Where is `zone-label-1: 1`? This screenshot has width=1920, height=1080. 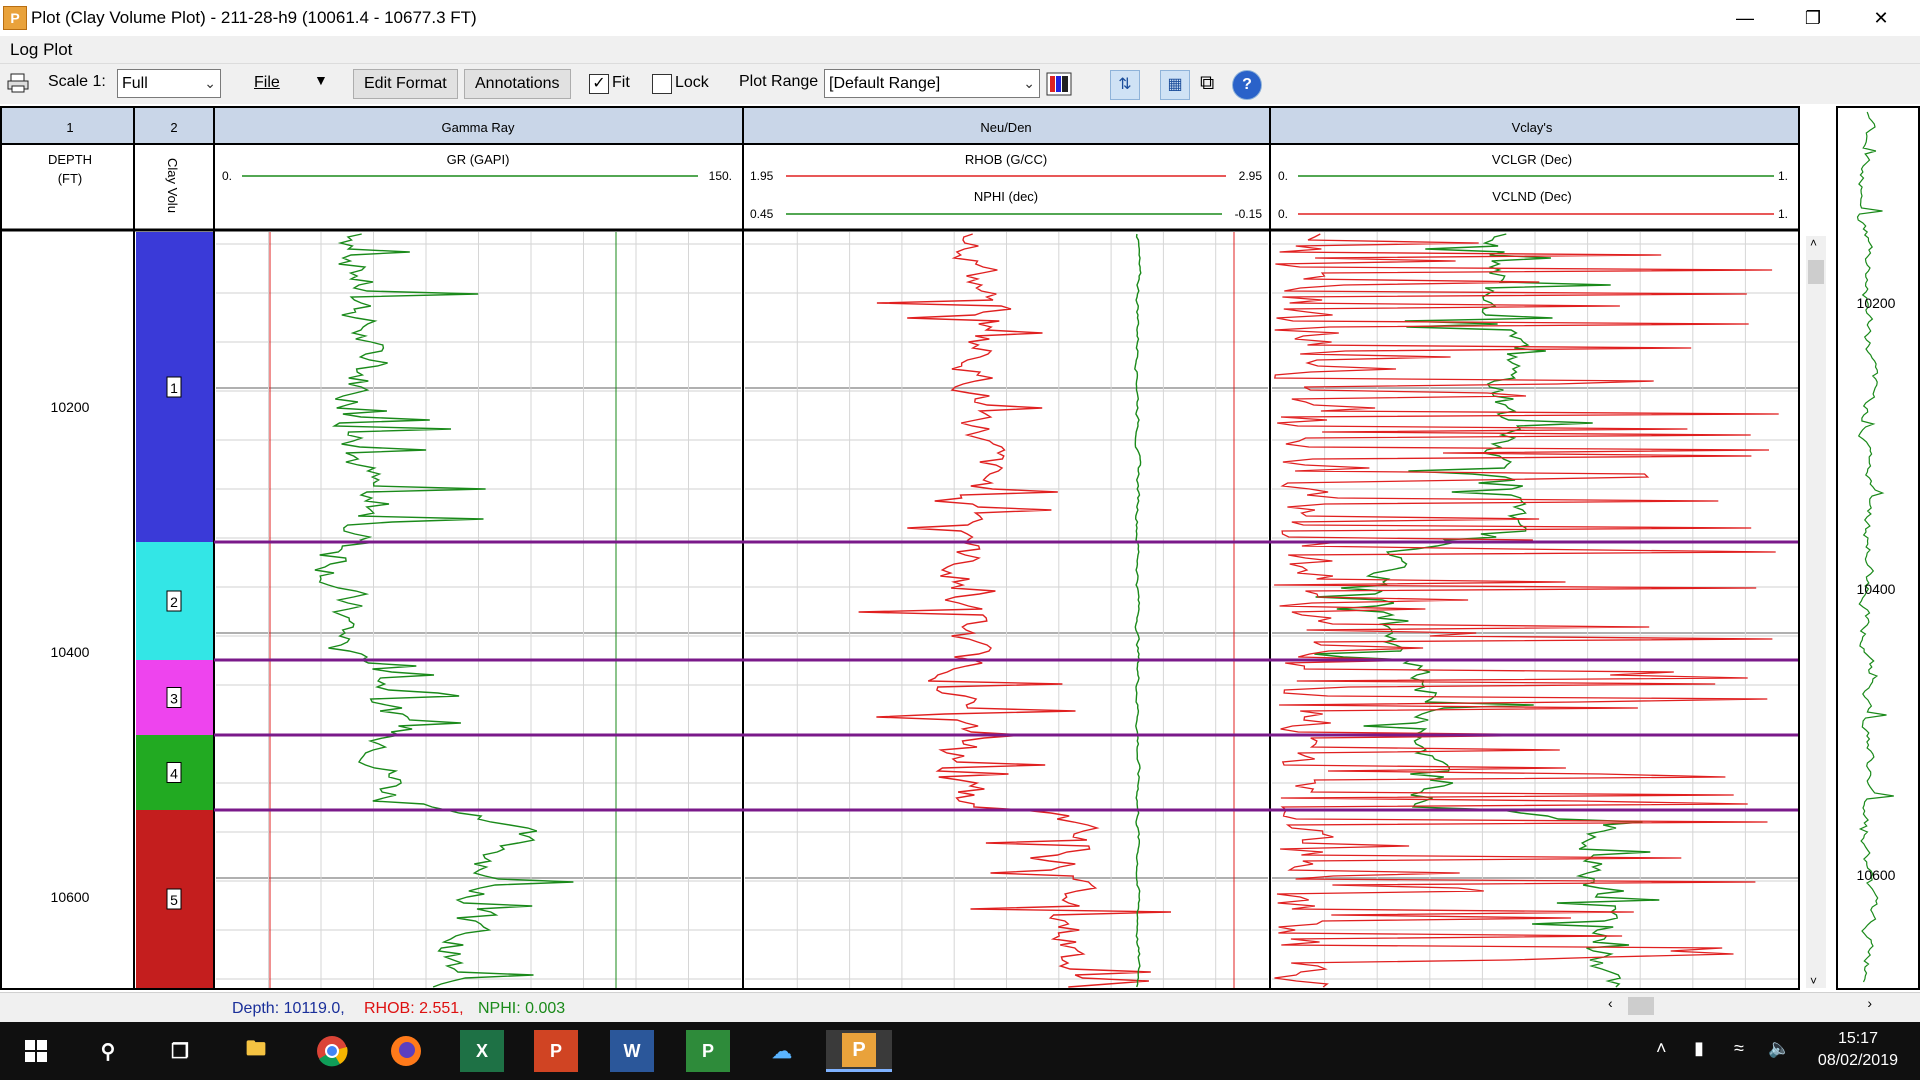 zone-label-1: 1 is located at coordinates (174, 388).